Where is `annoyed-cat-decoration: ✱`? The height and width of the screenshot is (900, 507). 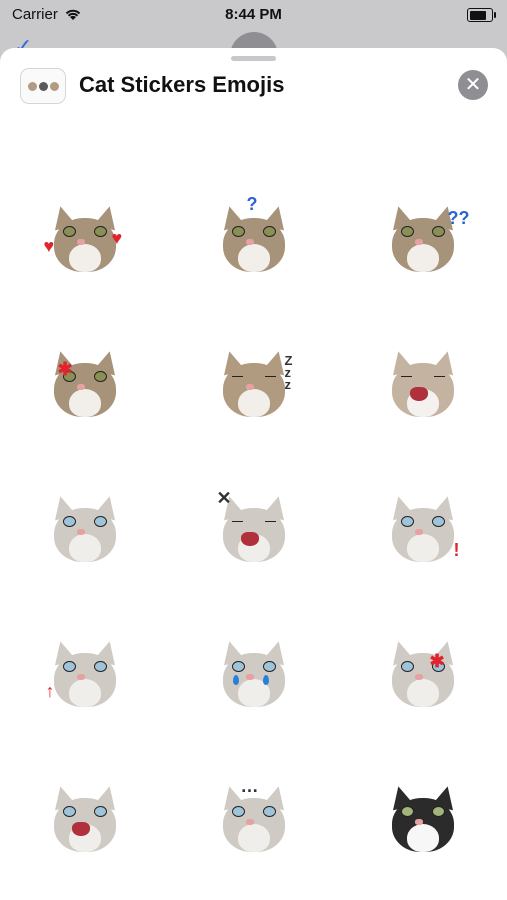
annoyed-cat-decoration: ✱ is located at coordinates (437, 660).